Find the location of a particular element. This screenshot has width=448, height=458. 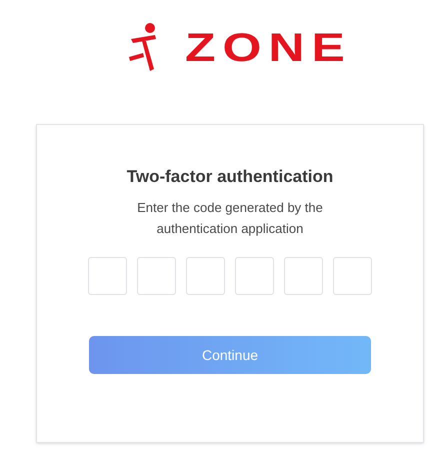

continue-button: Continue is located at coordinates (230, 355).